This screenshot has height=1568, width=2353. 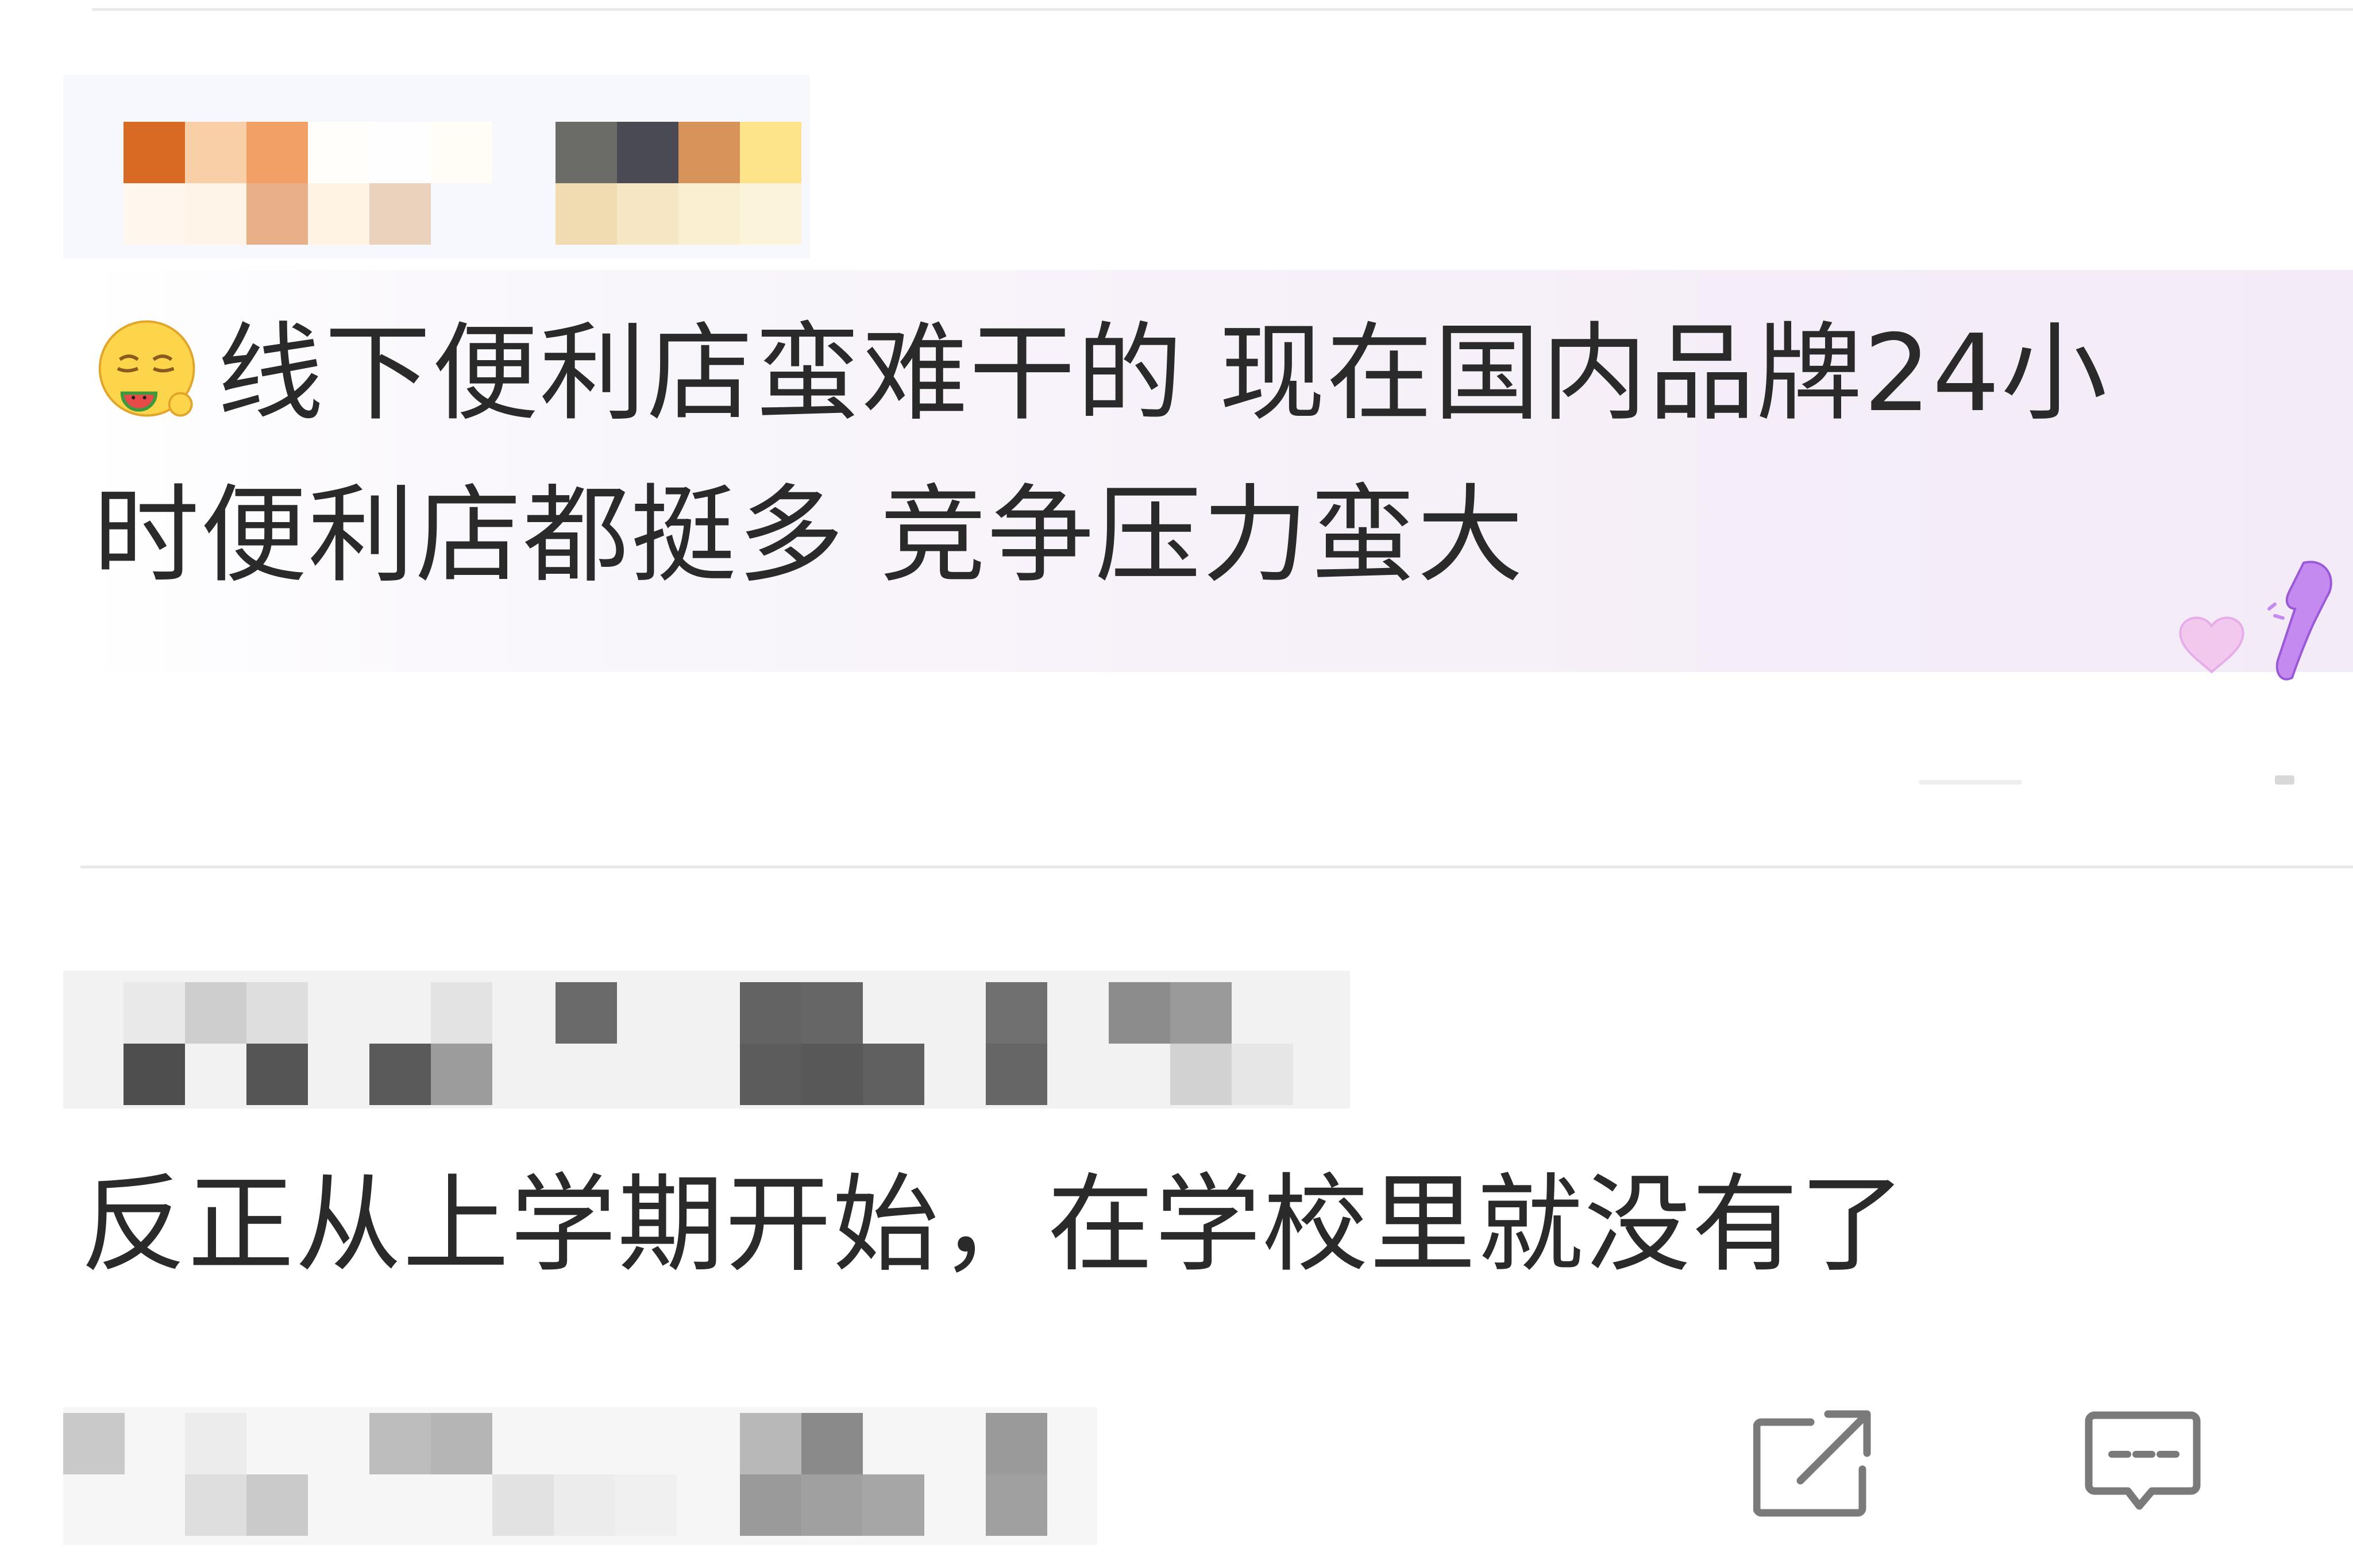 I want to click on comment-1-text-line-1: 线下便利店蛮难干的 现在国内品牌24小, so click(x=1163, y=373).